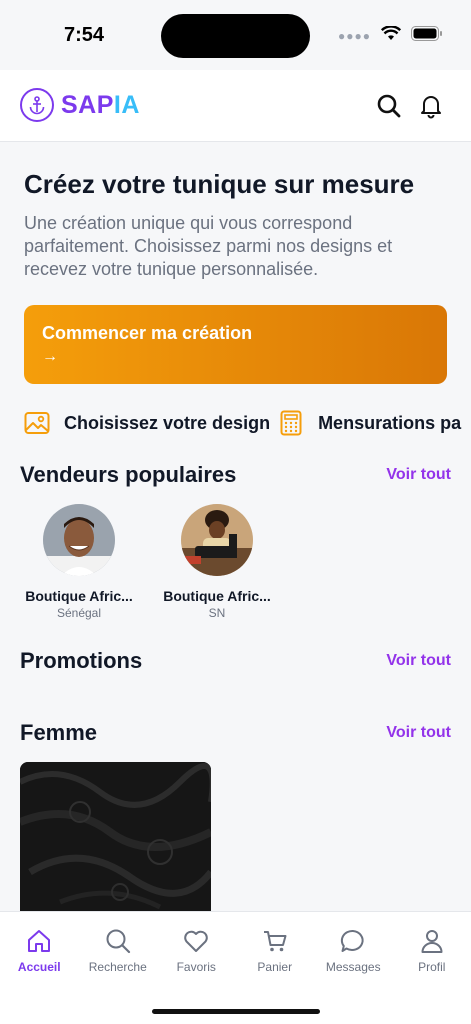 The image size is (471, 1024). I want to click on tab-label: Panier, so click(275, 967).